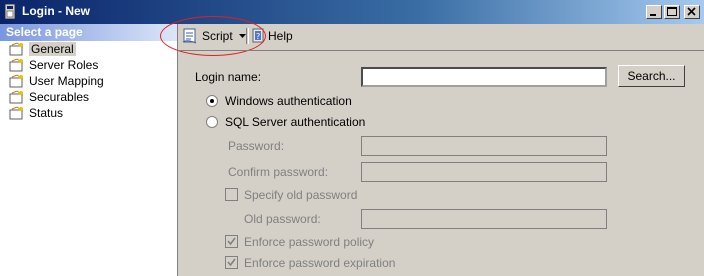 This screenshot has width=704, height=276. What do you see at coordinates (56, 11) in the screenshot?
I see `window-title: Login - New` at bounding box center [56, 11].